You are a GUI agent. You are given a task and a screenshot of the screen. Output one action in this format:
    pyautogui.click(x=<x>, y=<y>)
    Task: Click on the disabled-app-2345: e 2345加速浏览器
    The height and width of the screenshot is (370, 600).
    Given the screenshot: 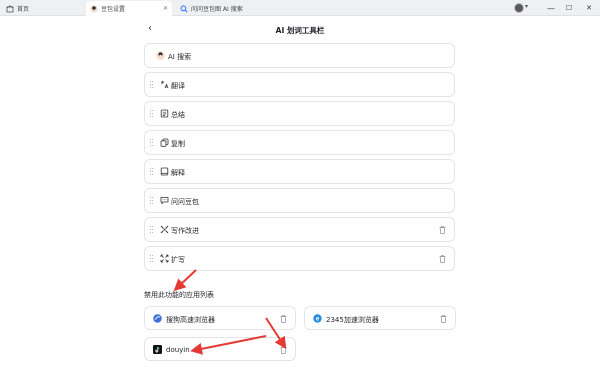 What is the action you would take?
    pyautogui.click(x=380, y=318)
    